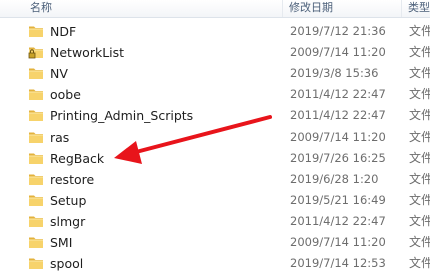 The height and width of the screenshot is (274, 430). Describe the element at coordinates (215, 221) in the screenshot. I see `folder-row-slmgr: slmgr 2011/4/12 22:47 文件` at that location.